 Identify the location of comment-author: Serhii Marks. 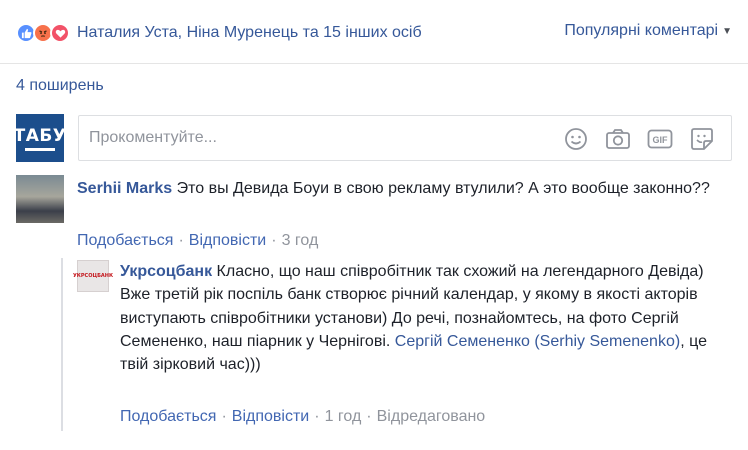
(124, 188).